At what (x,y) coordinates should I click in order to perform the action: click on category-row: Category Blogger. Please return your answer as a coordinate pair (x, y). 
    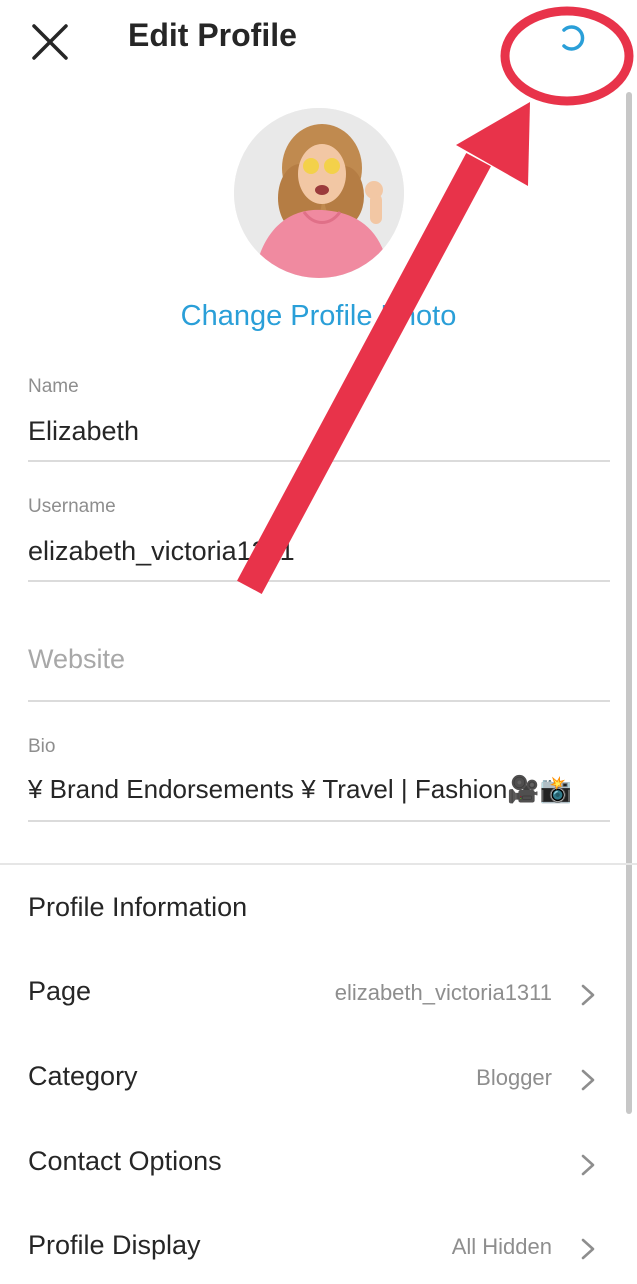
    Looking at the image, I should click on (310, 1080).